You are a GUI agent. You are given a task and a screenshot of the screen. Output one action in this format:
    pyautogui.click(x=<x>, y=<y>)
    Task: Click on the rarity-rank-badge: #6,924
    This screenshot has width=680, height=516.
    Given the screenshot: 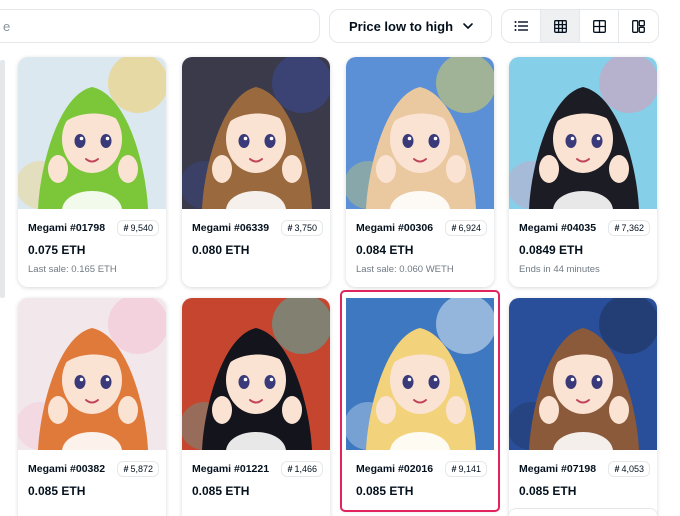 What is the action you would take?
    pyautogui.click(x=466, y=228)
    